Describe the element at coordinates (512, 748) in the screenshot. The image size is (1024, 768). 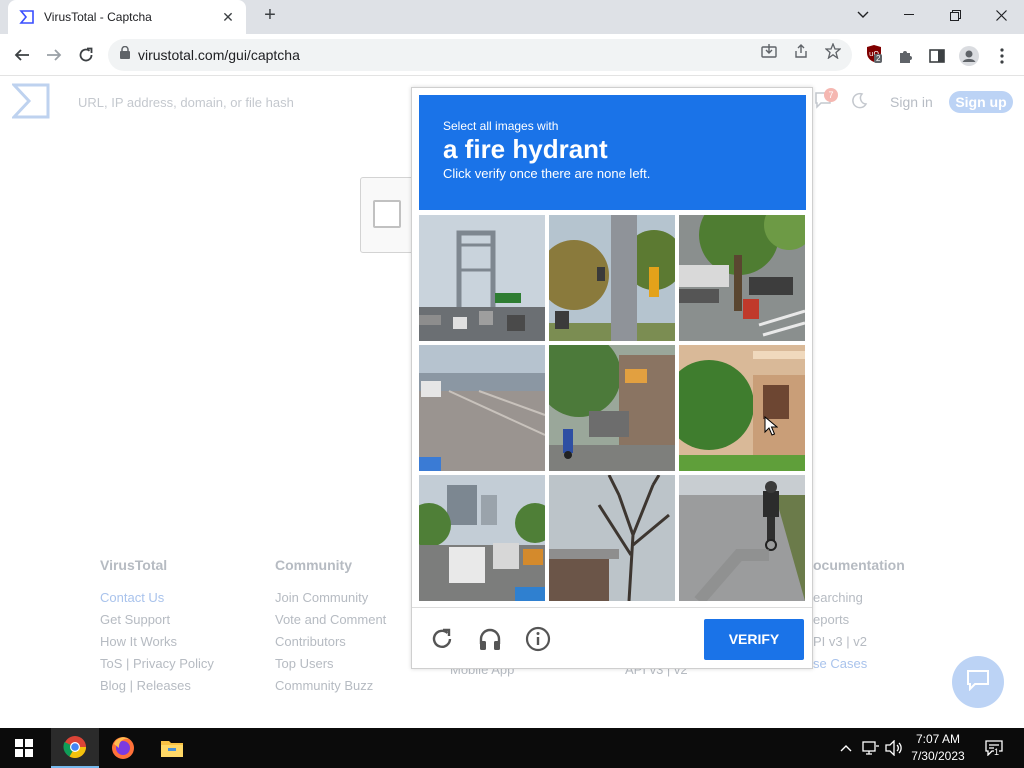
I see `windows-taskbar: 7:07 AM 7/30/2023 1` at that location.